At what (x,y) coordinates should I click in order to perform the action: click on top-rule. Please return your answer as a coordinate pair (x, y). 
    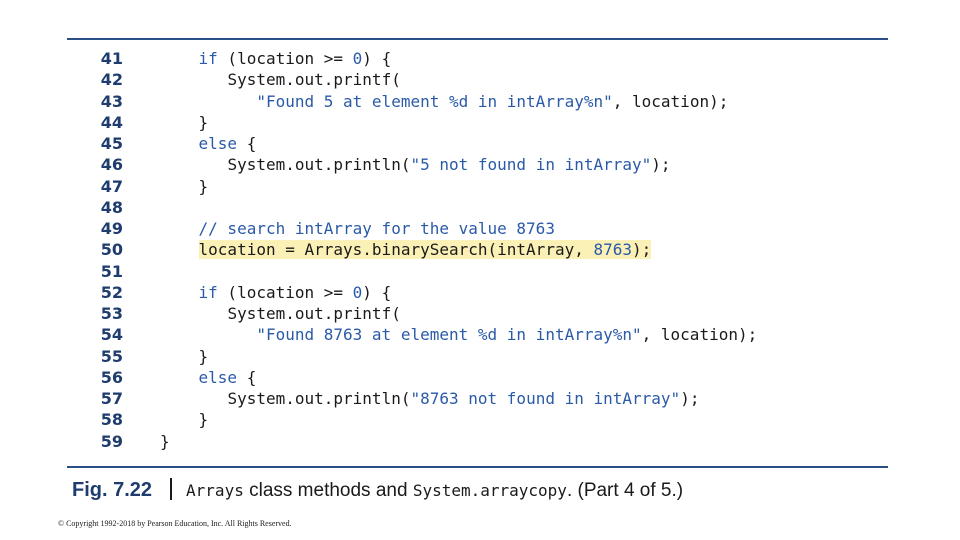
    Looking at the image, I should click on (477, 39).